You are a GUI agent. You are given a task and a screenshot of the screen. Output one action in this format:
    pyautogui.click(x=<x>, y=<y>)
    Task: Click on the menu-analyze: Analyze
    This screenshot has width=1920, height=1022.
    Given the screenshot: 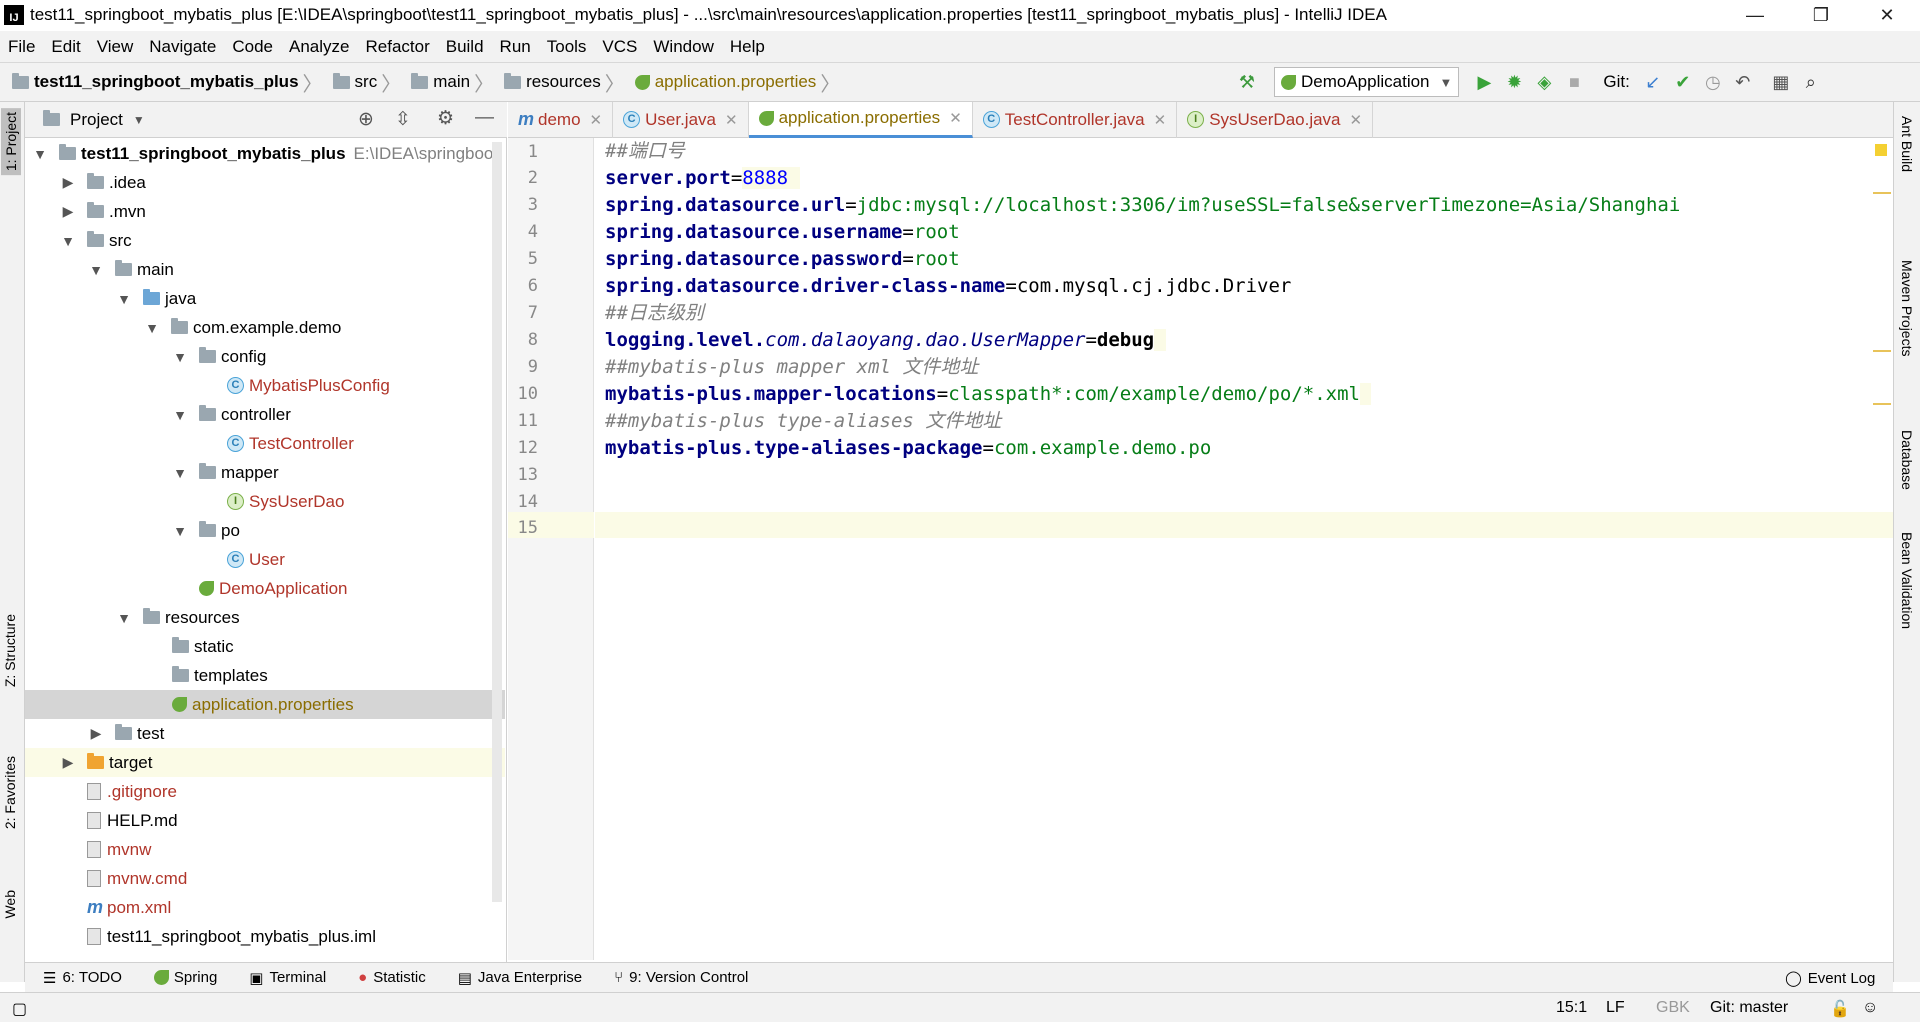 What is the action you would take?
    pyautogui.click(x=319, y=46)
    